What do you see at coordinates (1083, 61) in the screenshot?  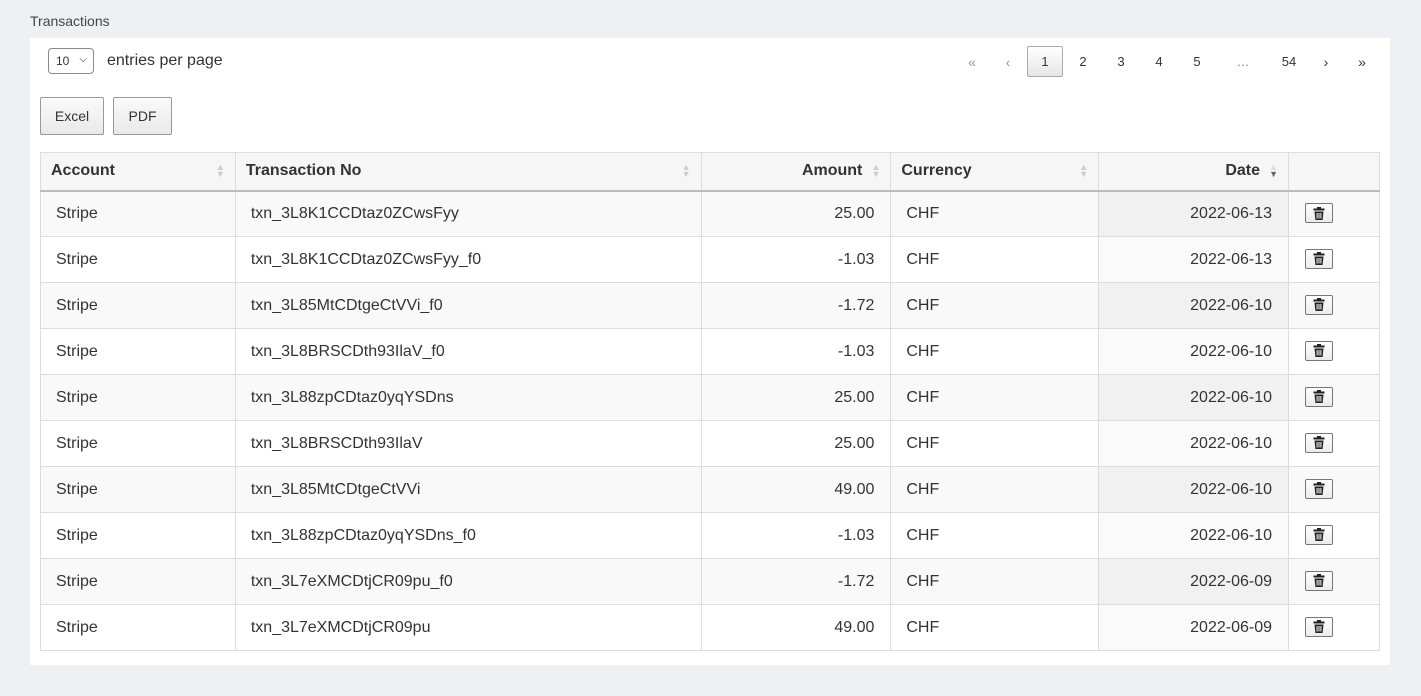 I see `page-button-2: 2` at bounding box center [1083, 61].